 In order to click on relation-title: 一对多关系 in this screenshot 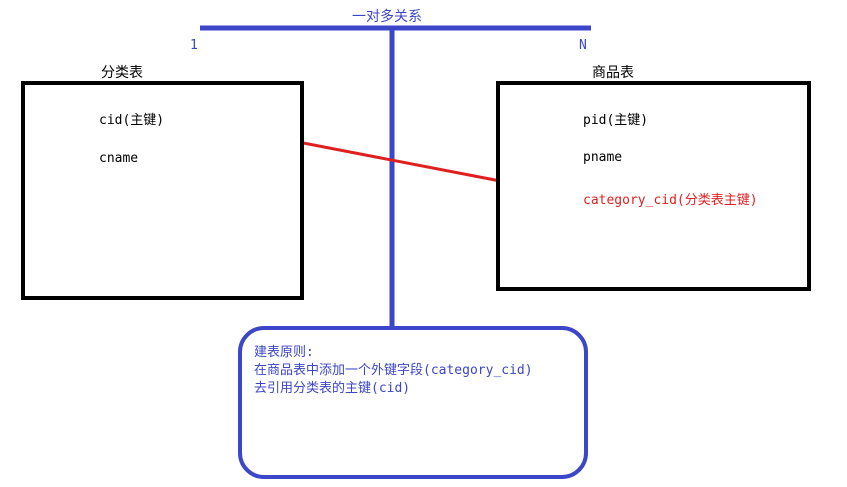, I will do `click(387, 17)`.